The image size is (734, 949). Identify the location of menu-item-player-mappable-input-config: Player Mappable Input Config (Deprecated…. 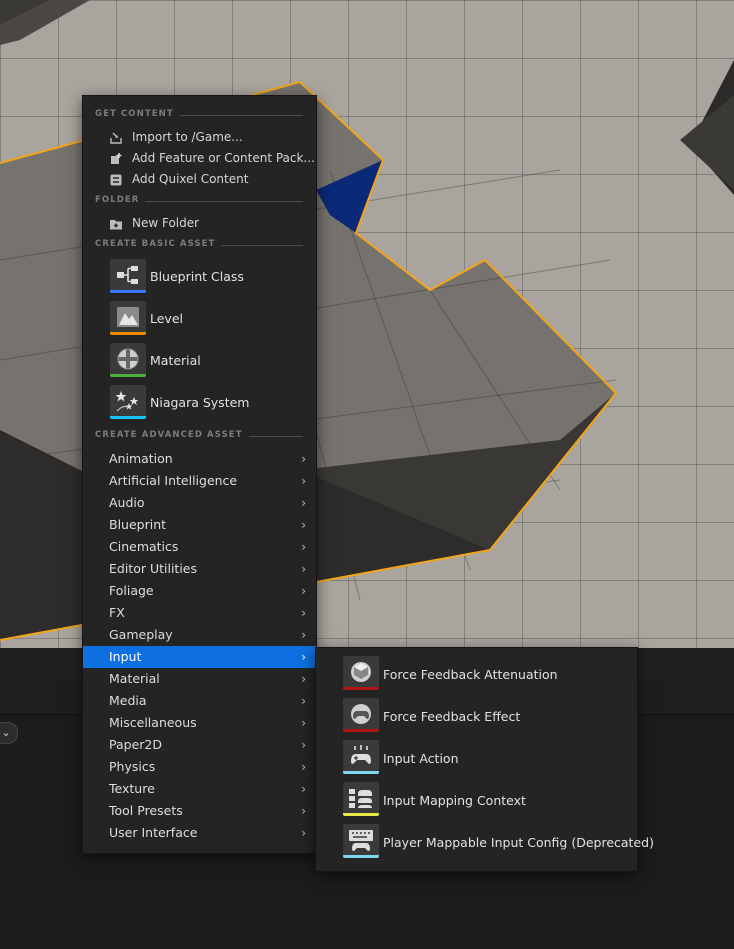
(485, 837).